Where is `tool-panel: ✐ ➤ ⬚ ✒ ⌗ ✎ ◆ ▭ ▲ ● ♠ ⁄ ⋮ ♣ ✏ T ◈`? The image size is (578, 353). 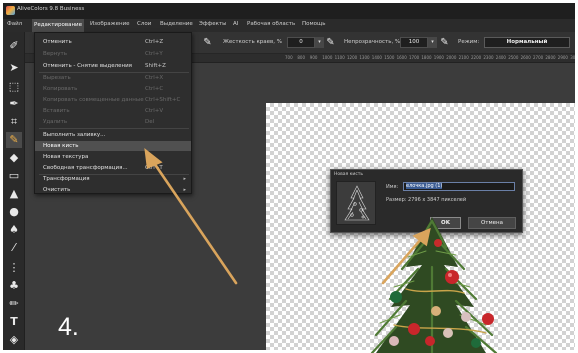 tool-panel: ✐ ➤ ⬚ ✒ ⌗ ✎ ◆ ▭ ▲ ● ♠ ⁄ ⋮ ♣ ✏ T ◈ is located at coordinates (14, 191).